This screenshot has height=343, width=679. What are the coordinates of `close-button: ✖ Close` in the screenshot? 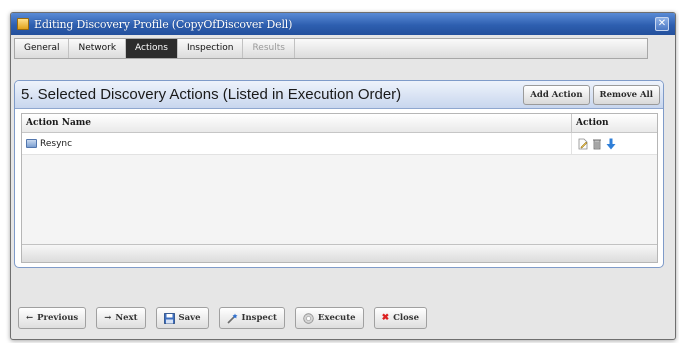 It's located at (400, 318).